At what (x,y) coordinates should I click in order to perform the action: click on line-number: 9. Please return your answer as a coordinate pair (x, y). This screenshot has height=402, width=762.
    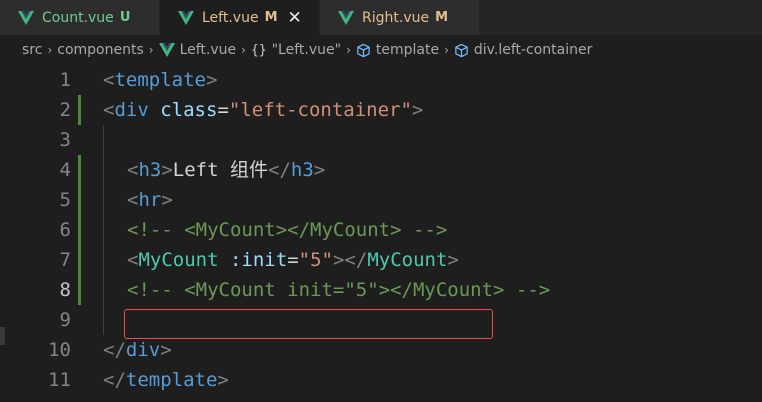
    Looking at the image, I should click on (65, 320).